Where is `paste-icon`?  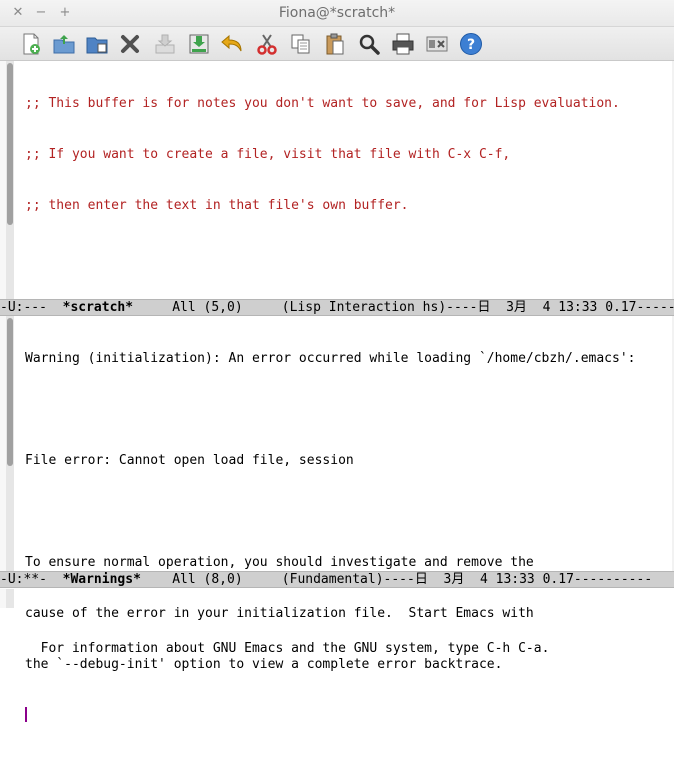
paste-icon is located at coordinates (335, 44).